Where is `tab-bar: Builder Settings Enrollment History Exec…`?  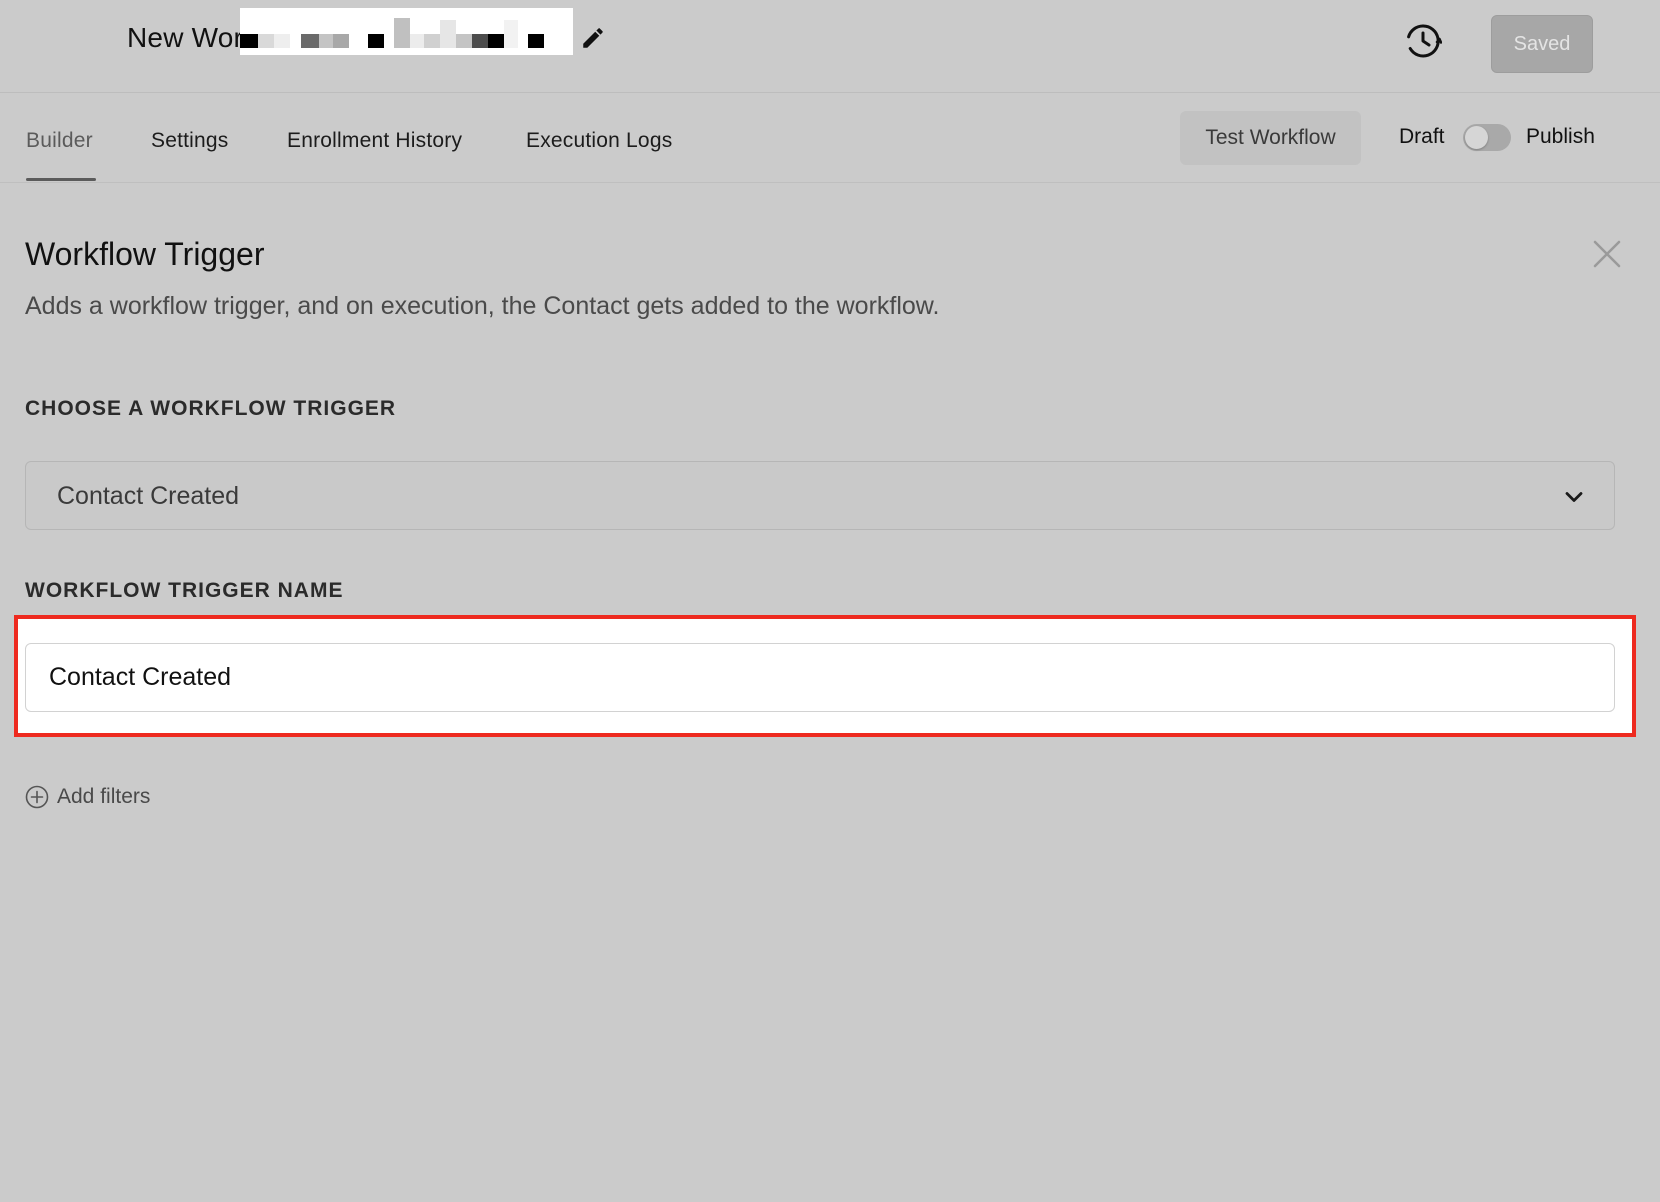
tab-bar: Builder Settings Enrollment History Exec… is located at coordinates (830, 138).